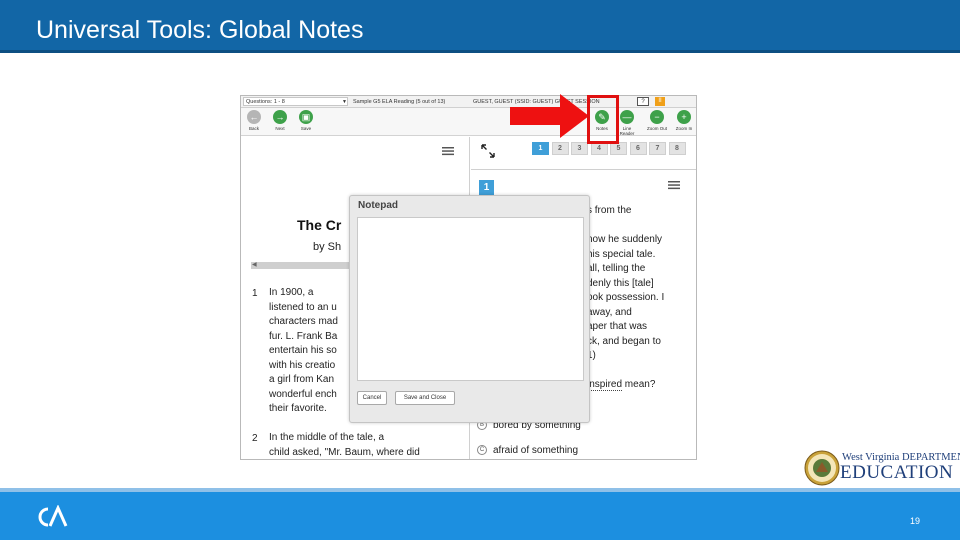  I want to click on test-name: Sample G5 ELA Reading (5 out of 13), so click(399, 102).